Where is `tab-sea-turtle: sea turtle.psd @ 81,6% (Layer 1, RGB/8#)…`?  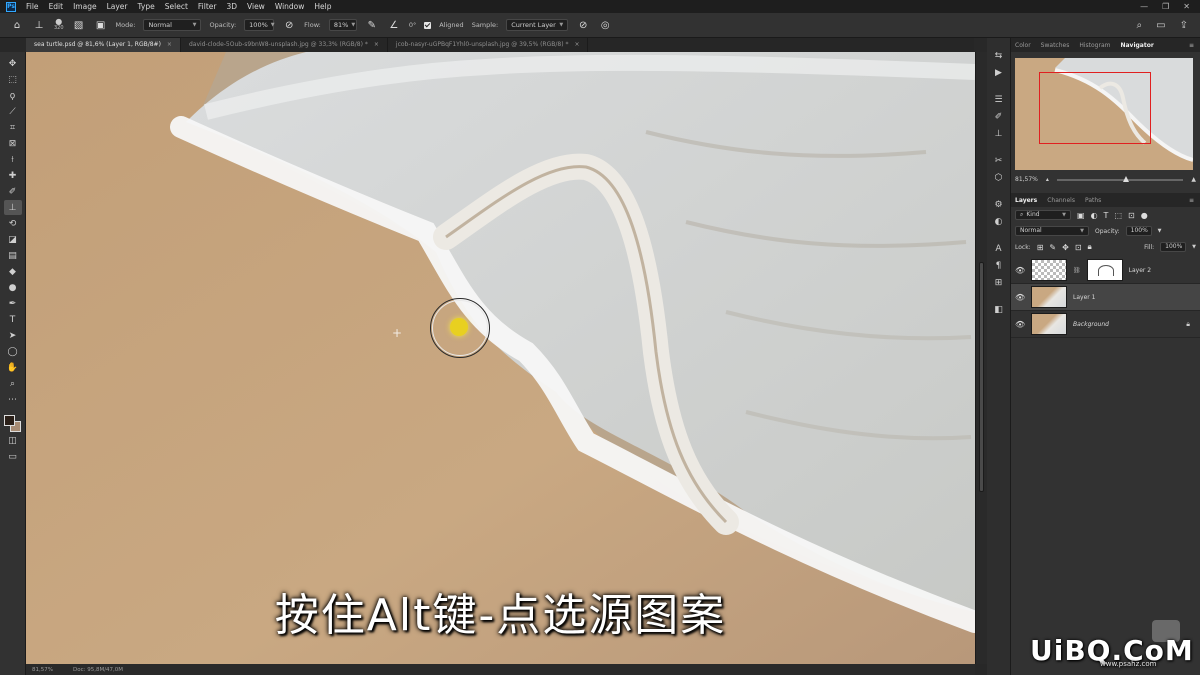 tab-sea-turtle: sea turtle.psd @ 81,6% (Layer 1, RGB/8#)… is located at coordinates (103, 45).